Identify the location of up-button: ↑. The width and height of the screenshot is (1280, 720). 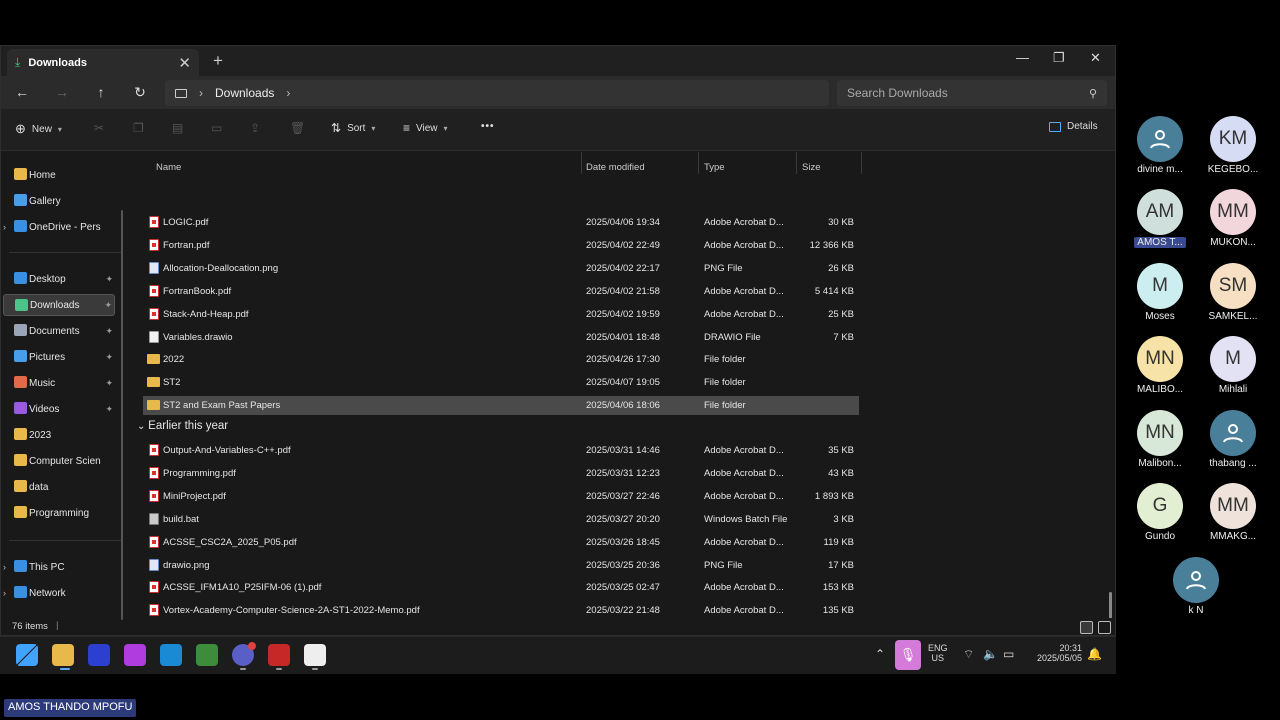
(101, 92).